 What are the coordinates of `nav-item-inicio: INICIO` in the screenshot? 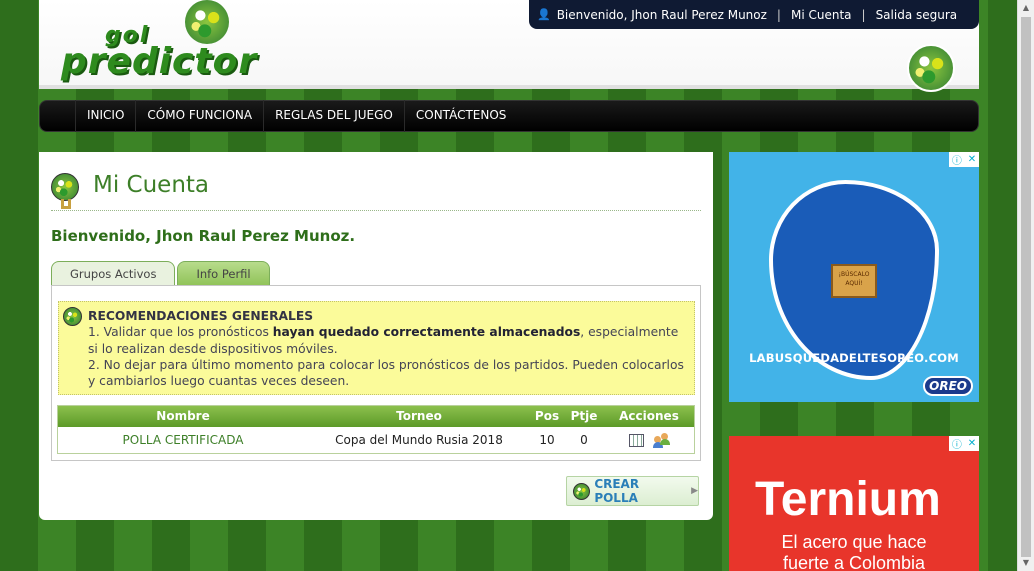 It's located at (105, 116).